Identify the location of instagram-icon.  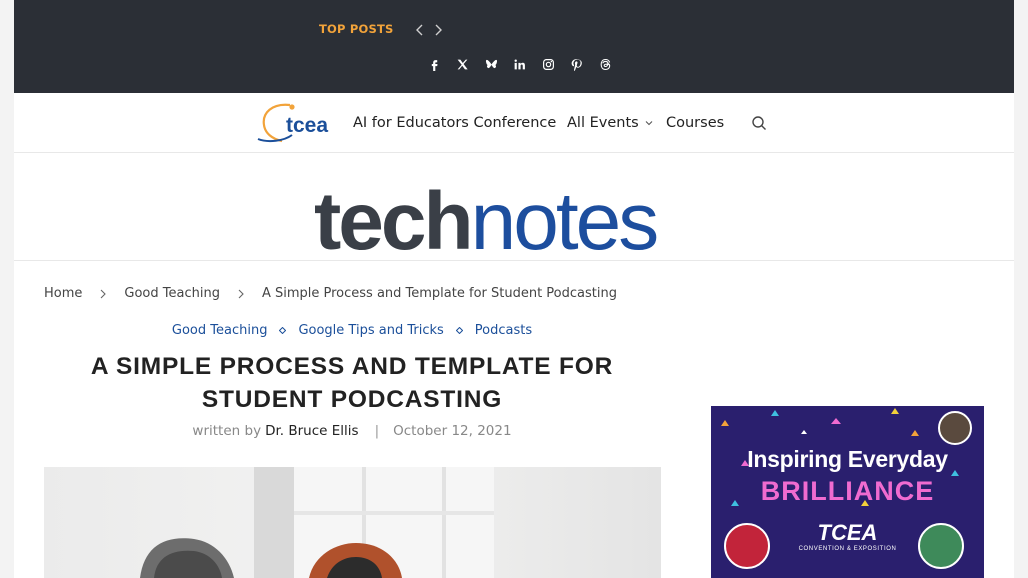
(548, 65).